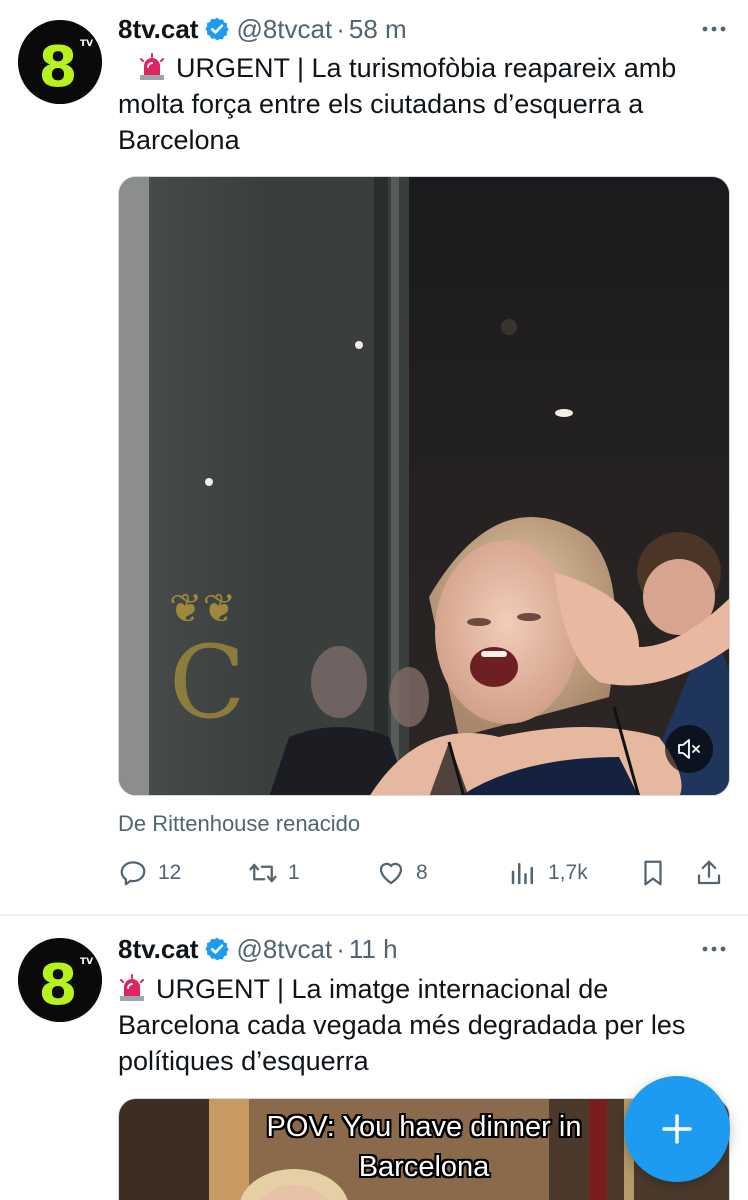  I want to click on tweet-header: 8tv.cat @8tvcat · 11 h, so click(423, 949).